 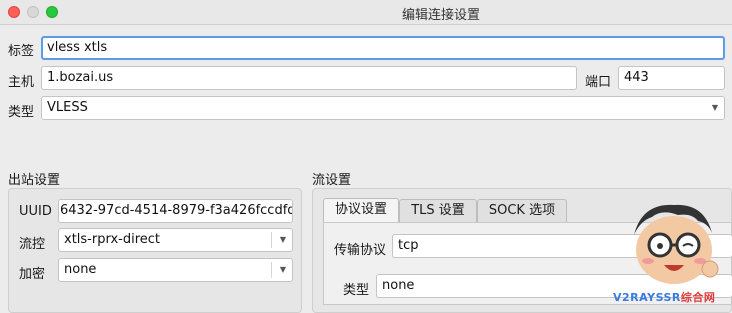 What do you see at coordinates (332, 180) in the screenshot?
I see `stream-section-title: 流设置` at bounding box center [332, 180].